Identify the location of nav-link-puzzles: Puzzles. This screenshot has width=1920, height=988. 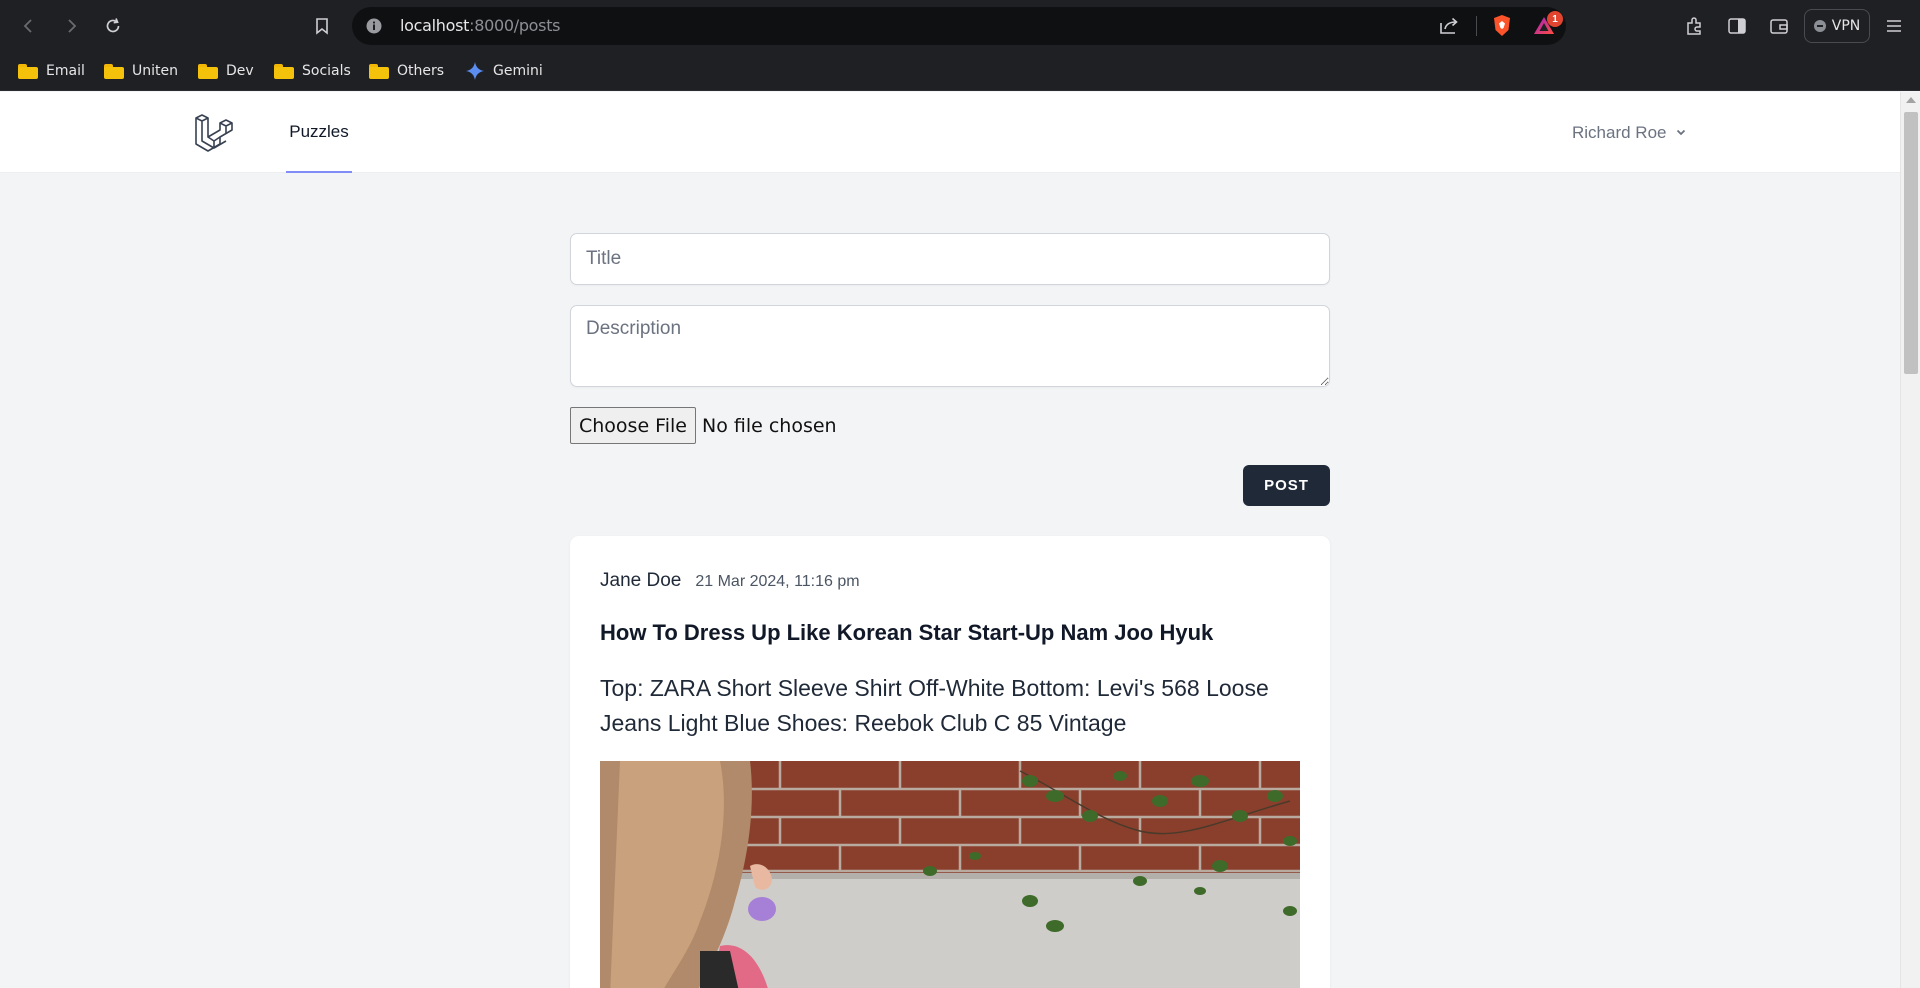
(319, 132).